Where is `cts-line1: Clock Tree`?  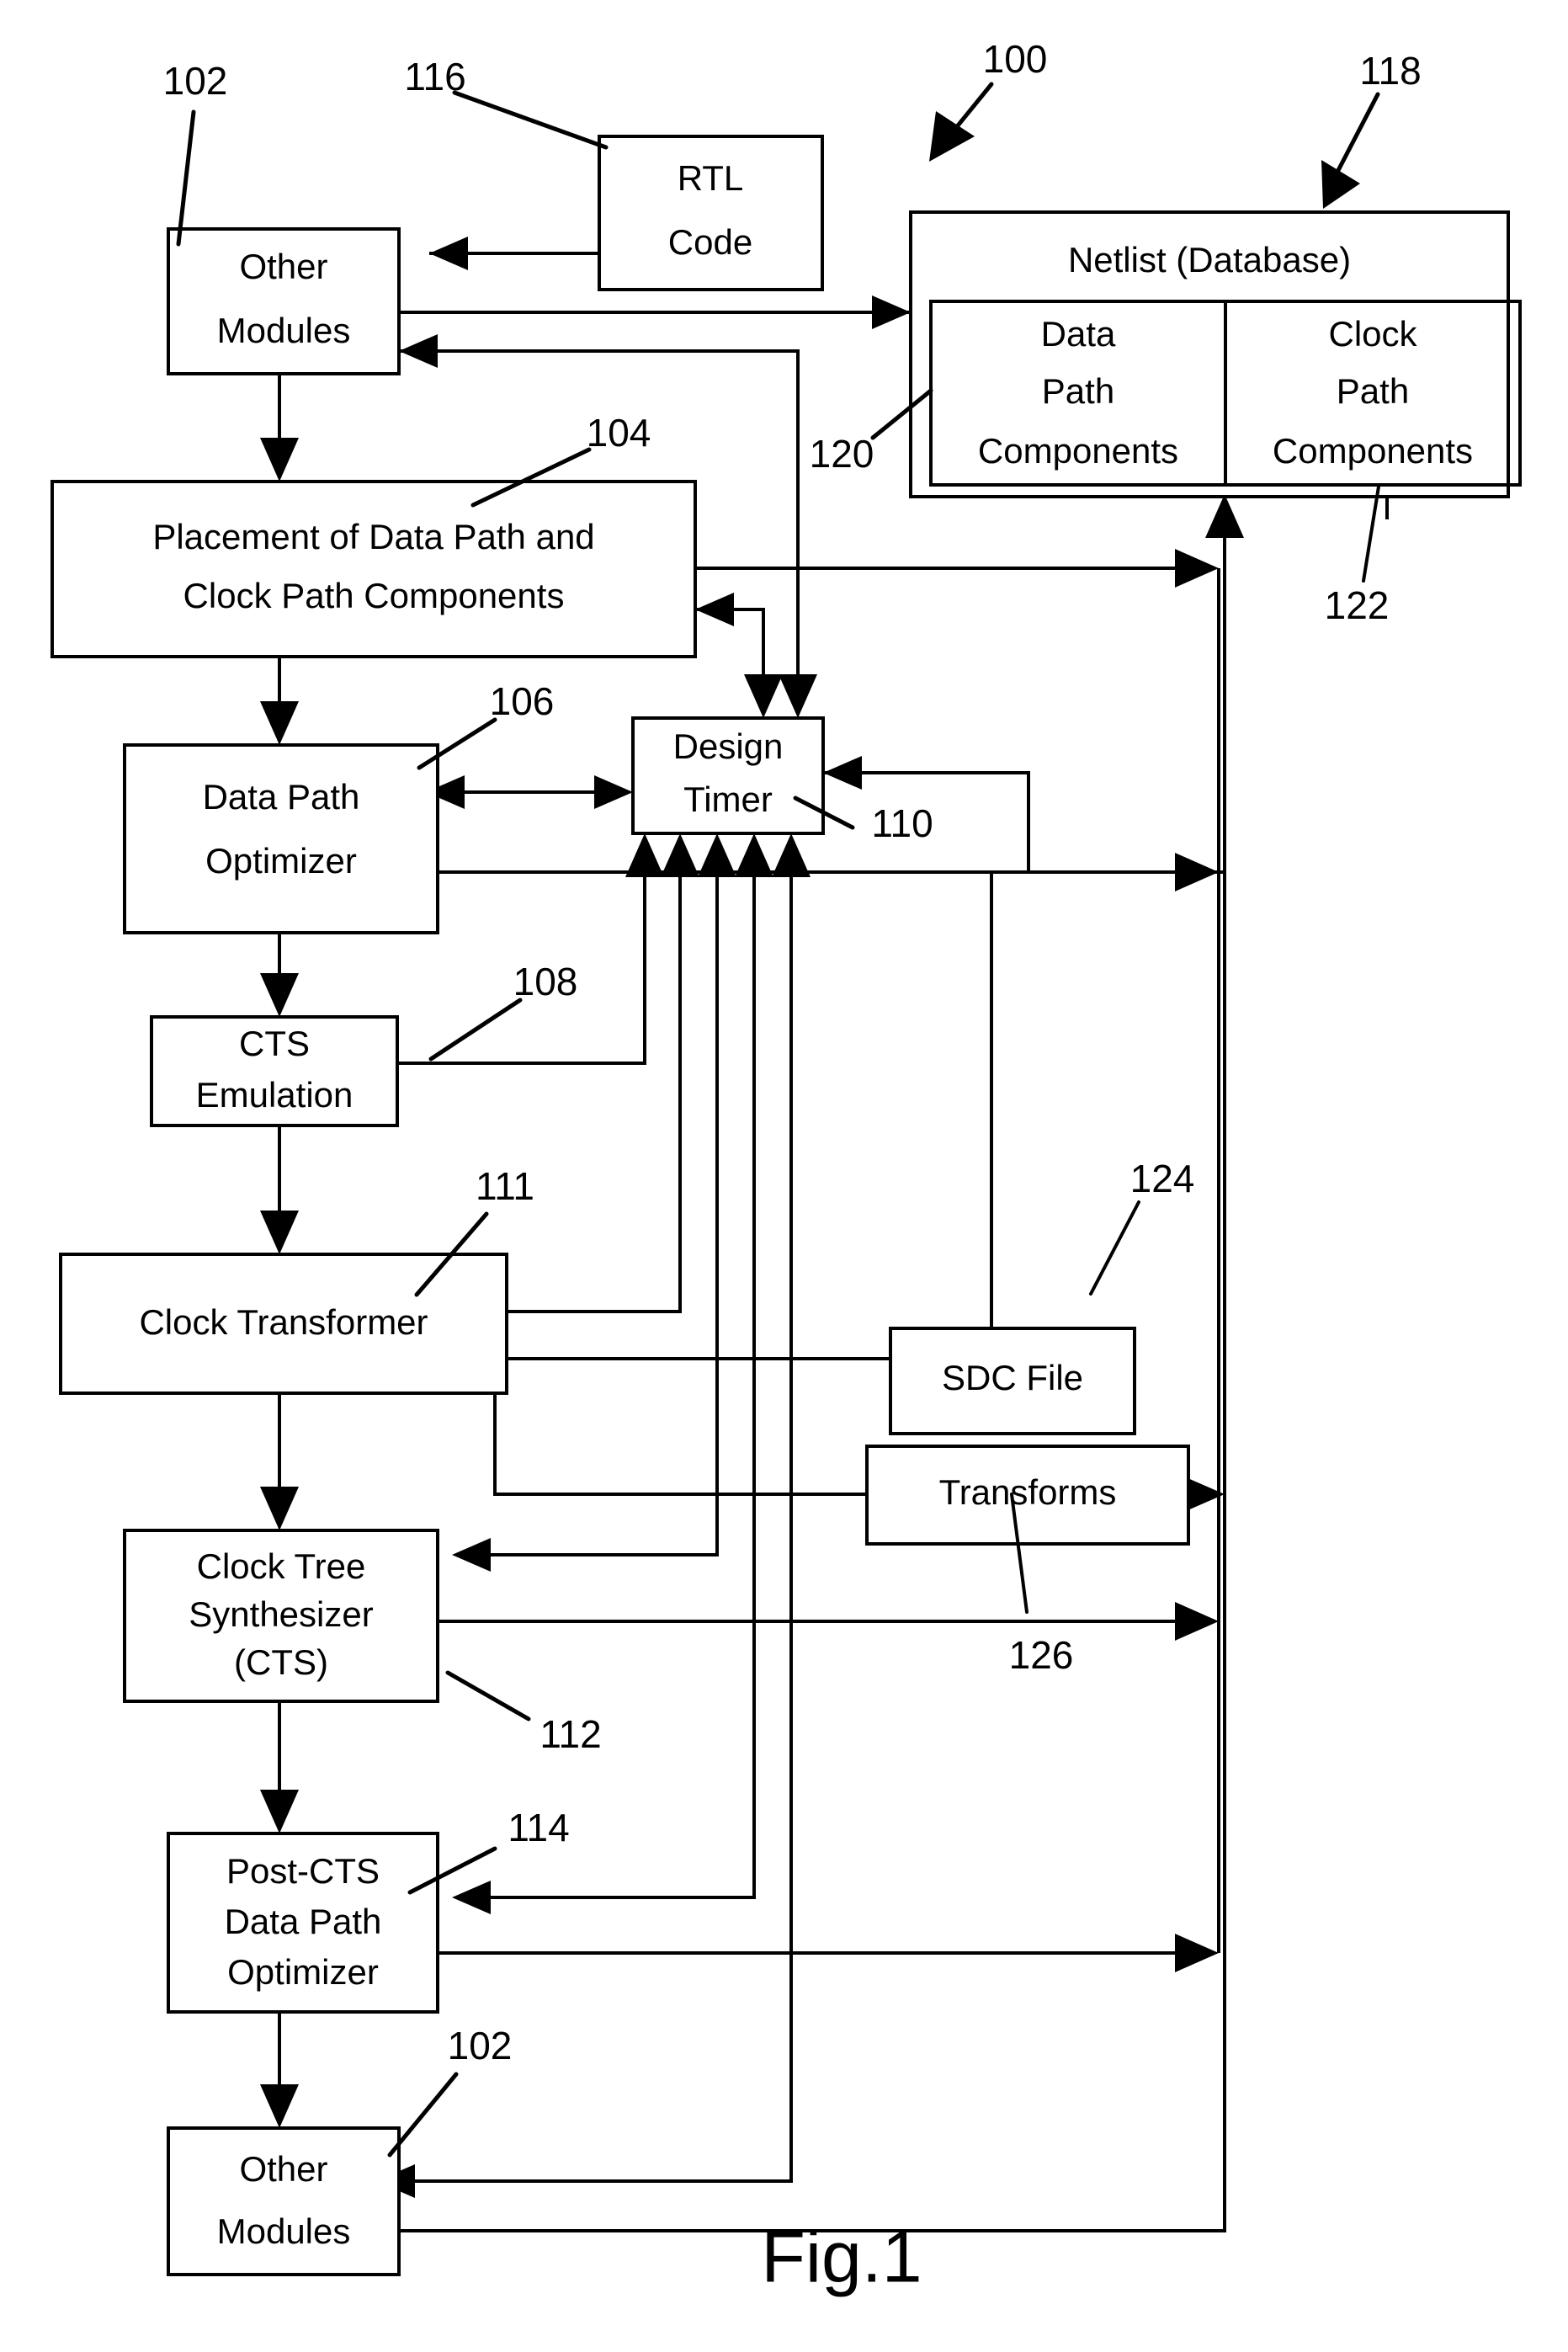
cts-line1: Clock Tree is located at coordinates (281, 1566).